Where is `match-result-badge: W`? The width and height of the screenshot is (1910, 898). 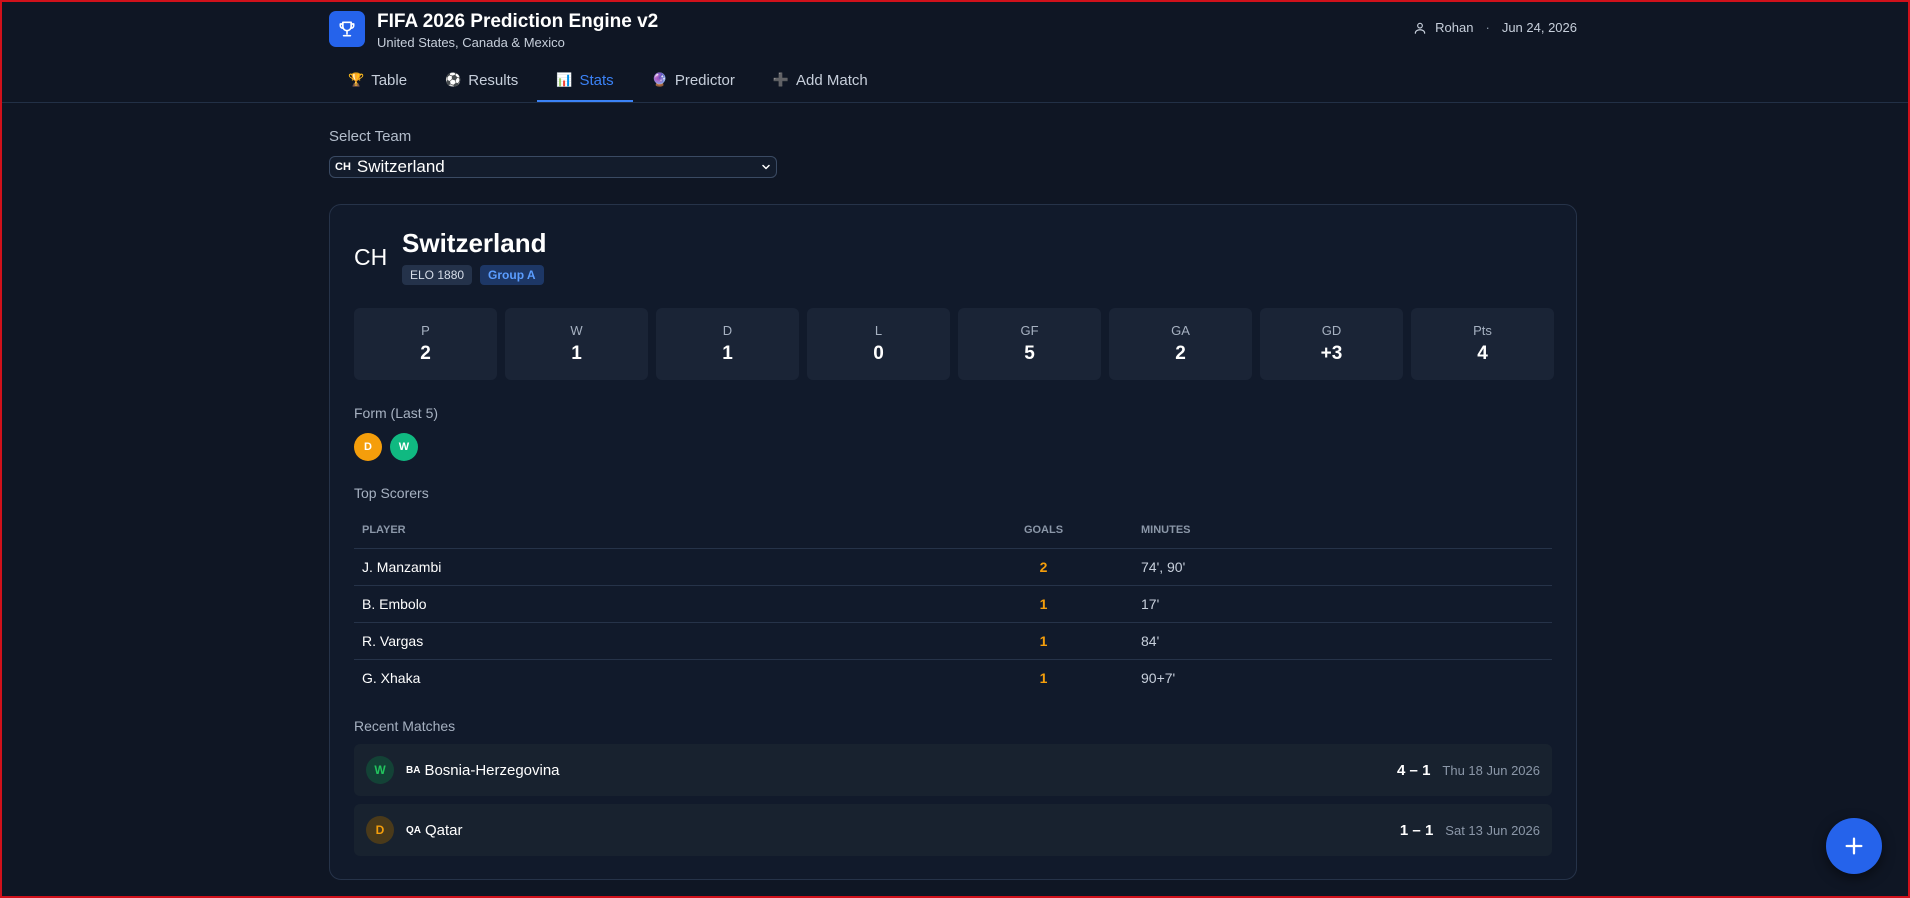
match-result-badge: W is located at coordinates (380, 770).